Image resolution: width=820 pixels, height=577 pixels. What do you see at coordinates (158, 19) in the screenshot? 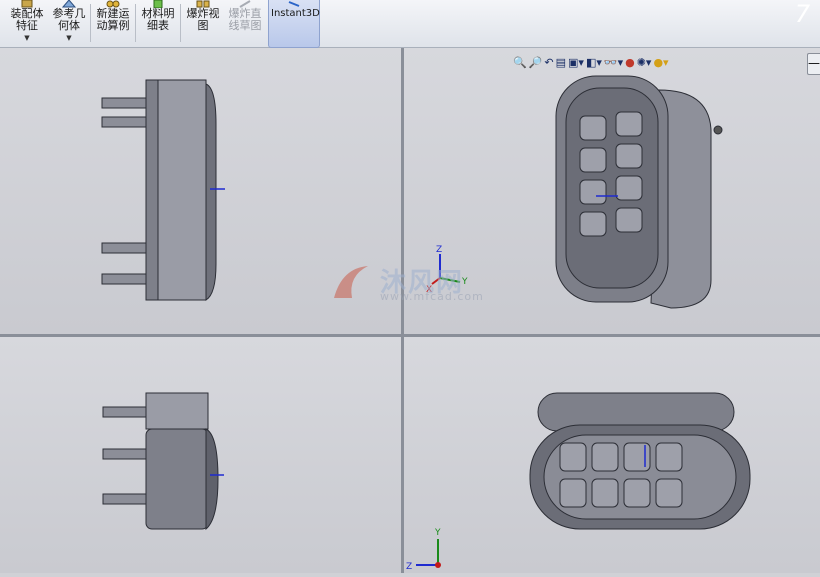
I see `bill-of-materials-label: 材料明 细表` at bounding box center [158, 19].